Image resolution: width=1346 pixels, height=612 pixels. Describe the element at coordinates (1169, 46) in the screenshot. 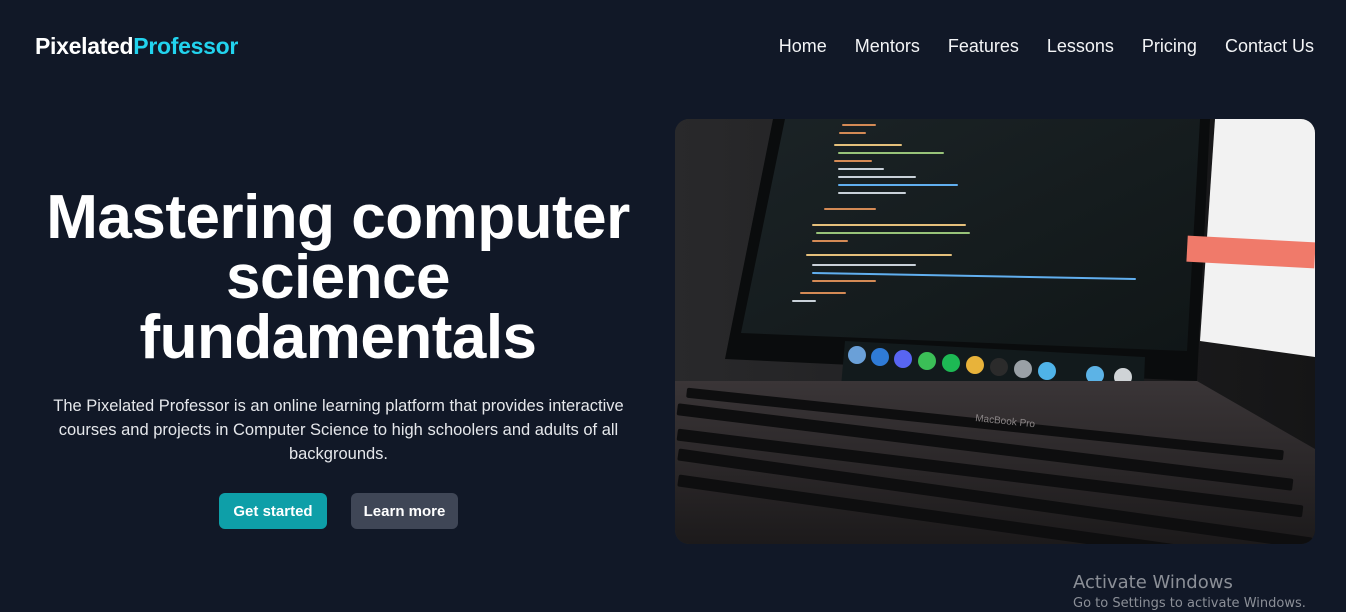

I see `nav-pricing-link: Pricing` at that location.